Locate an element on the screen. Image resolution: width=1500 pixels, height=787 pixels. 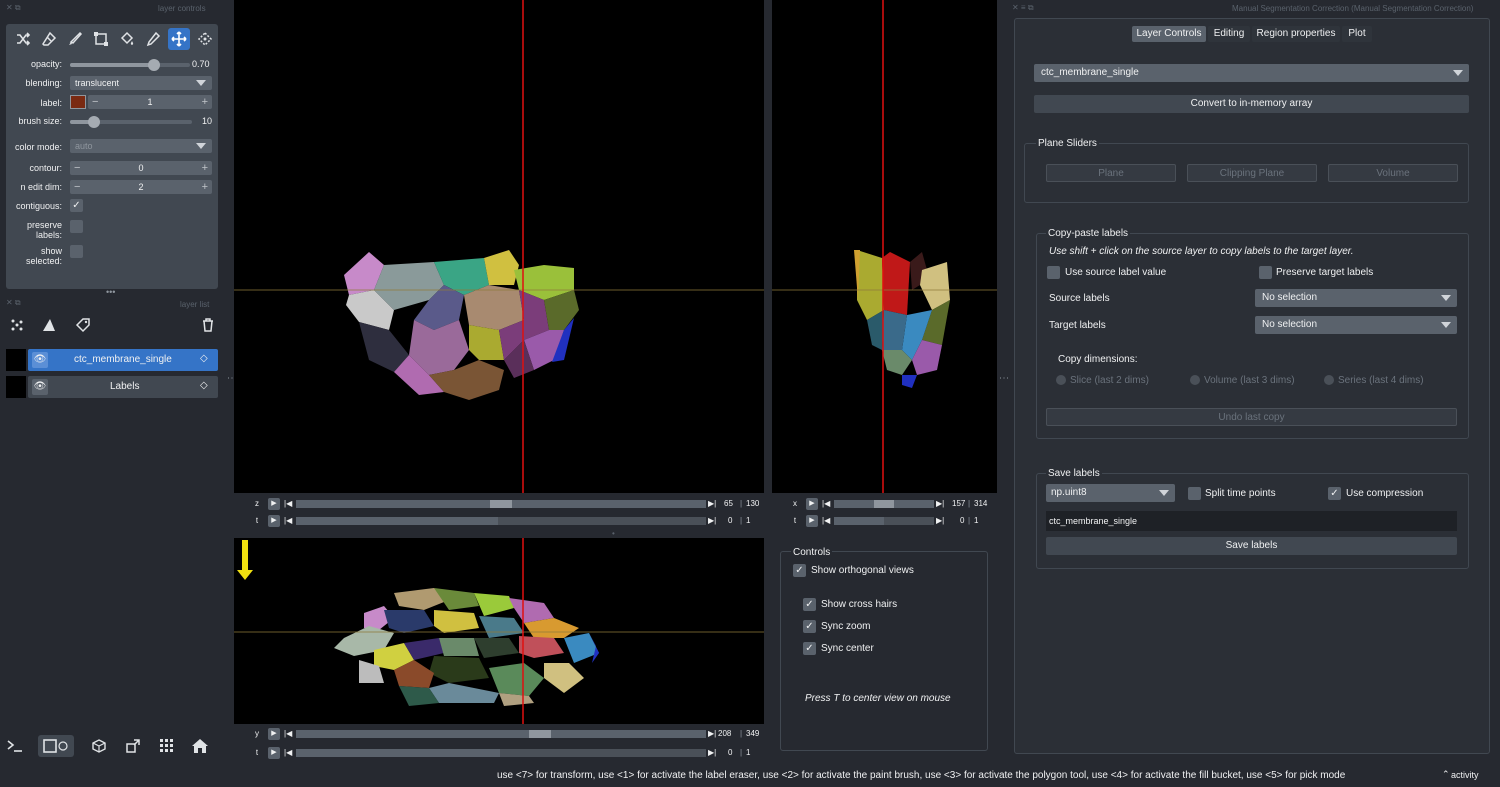
label-spinbox: − 1 + is located at coordinates (150, 102).